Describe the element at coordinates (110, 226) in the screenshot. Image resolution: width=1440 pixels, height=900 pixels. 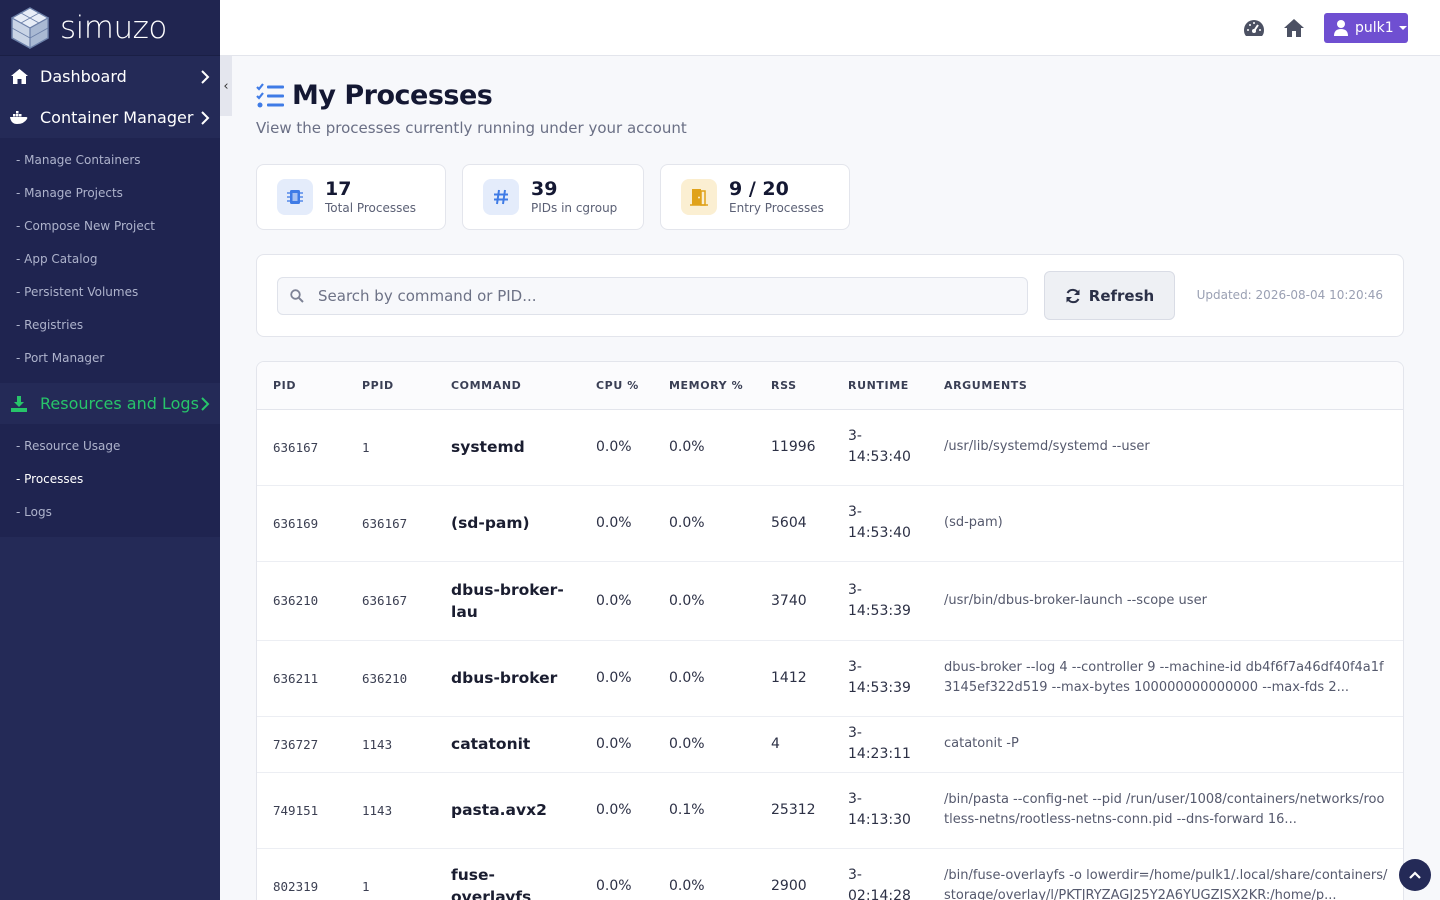
I see `sidebar-item-compose-new-project: - Compose New Project` at that location.